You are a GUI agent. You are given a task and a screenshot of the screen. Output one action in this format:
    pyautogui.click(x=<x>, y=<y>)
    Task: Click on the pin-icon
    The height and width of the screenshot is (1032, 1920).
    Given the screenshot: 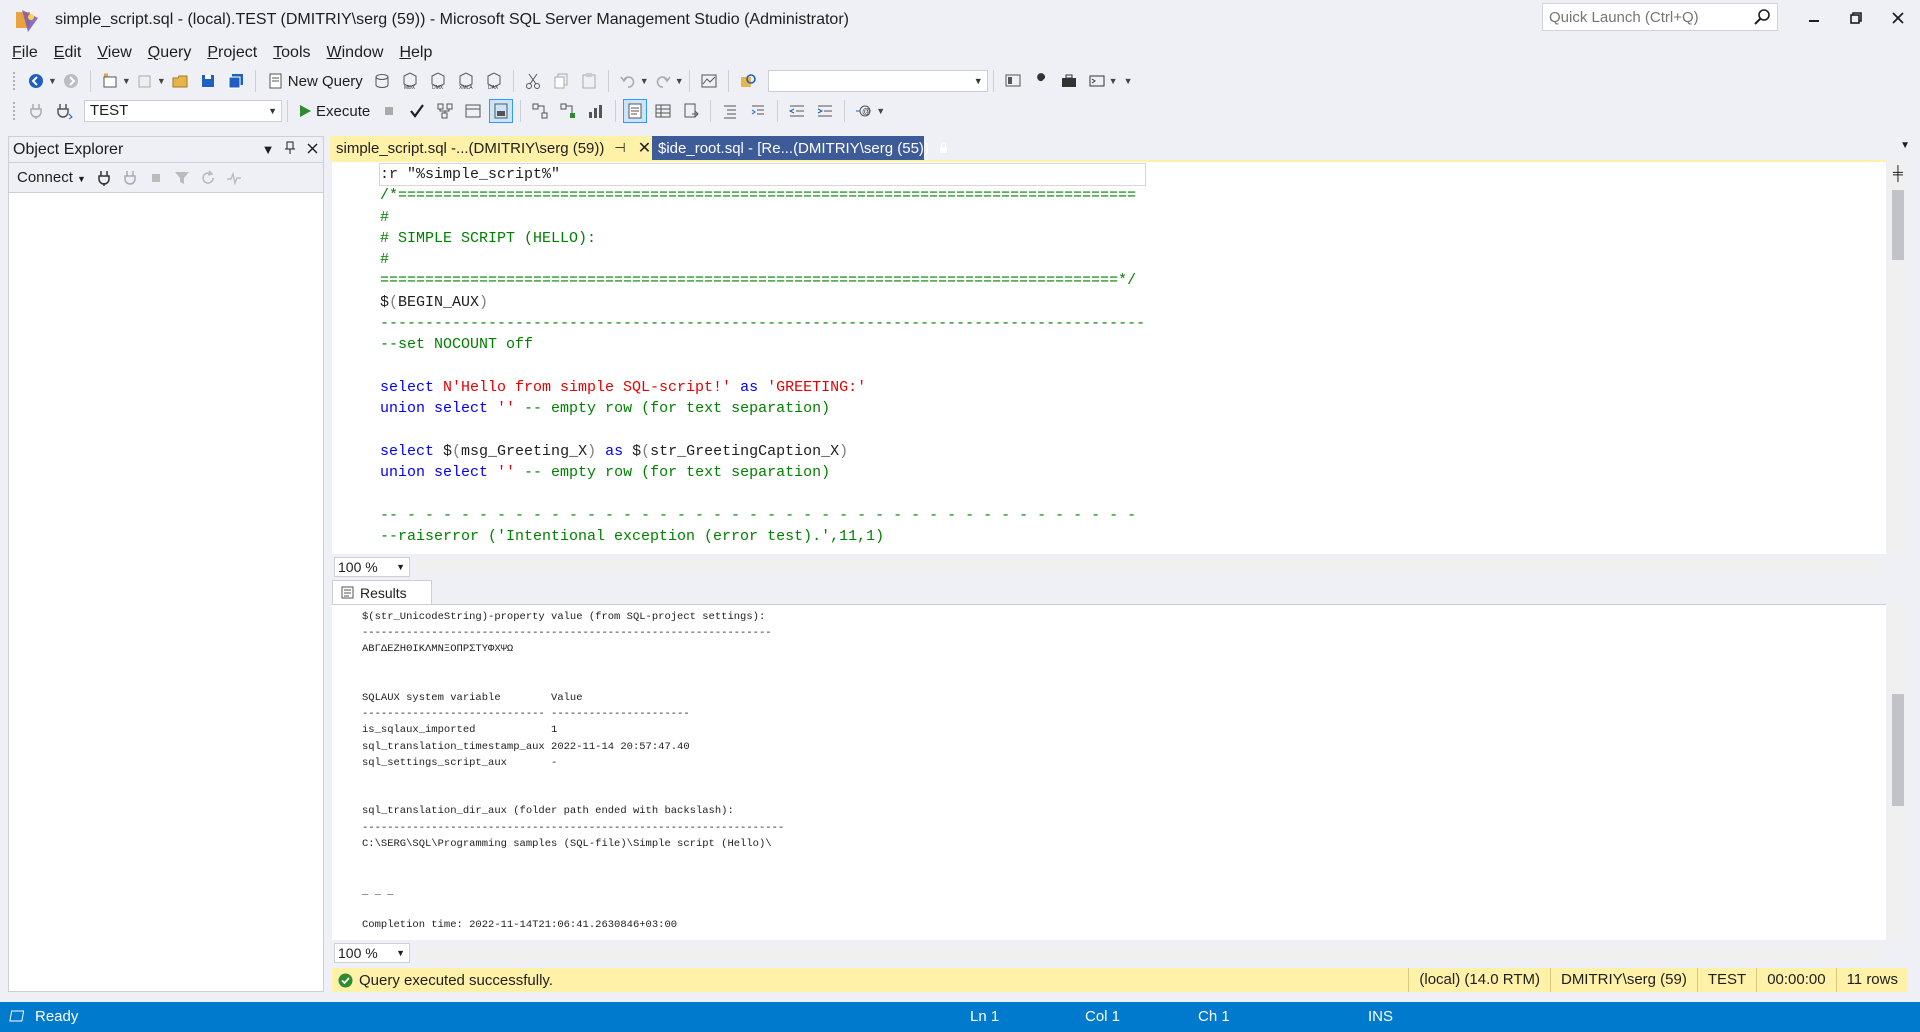 What is the action you would take?
    pyautogui.click(x=290, y=149)
    